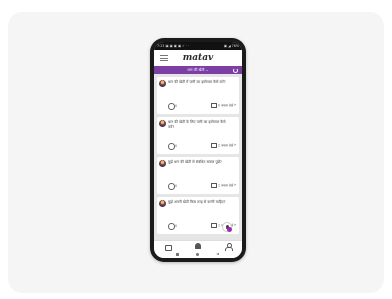  I want to click on status-left: 7:23 ▣ ▣ ▣ ▣ ✓ · ·, so click(173, 46).